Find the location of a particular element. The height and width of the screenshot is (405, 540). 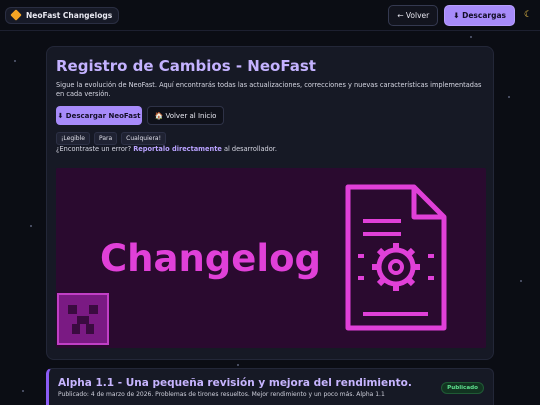

download-neofast-button: ⬇ Descargar NeoFast is located at coordinates (99, 115).